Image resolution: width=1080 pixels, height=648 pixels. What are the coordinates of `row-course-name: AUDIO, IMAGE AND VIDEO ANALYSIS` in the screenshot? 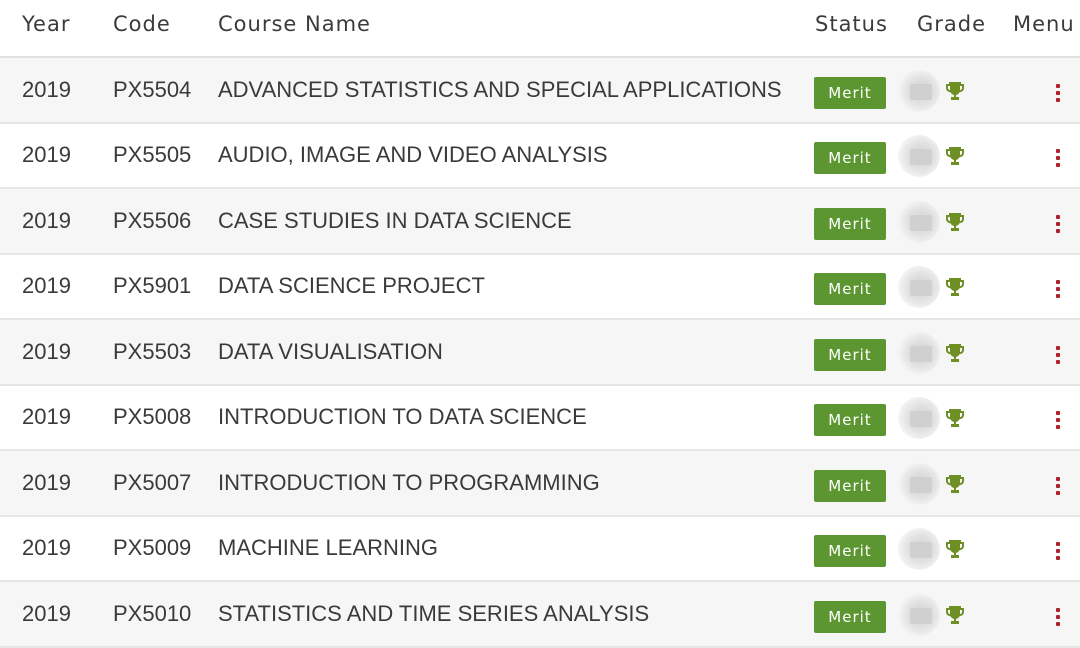 It's located at (413, 155).